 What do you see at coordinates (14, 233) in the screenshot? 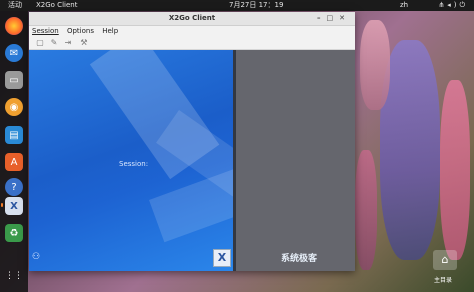
I see `trash-icon: ♻` at bounding box center [14, 233].